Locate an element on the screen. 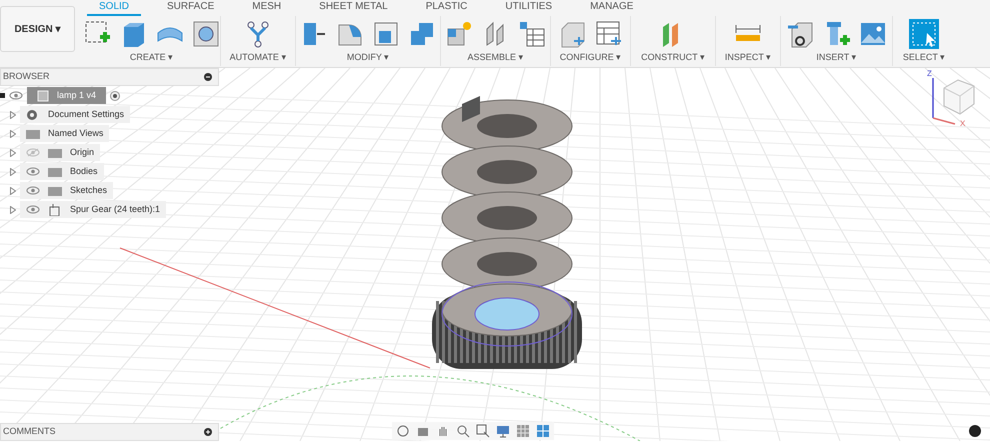 The width and height of the screenshot is (990, 442). expand-marker-icon is located at coordinates (2, 95).